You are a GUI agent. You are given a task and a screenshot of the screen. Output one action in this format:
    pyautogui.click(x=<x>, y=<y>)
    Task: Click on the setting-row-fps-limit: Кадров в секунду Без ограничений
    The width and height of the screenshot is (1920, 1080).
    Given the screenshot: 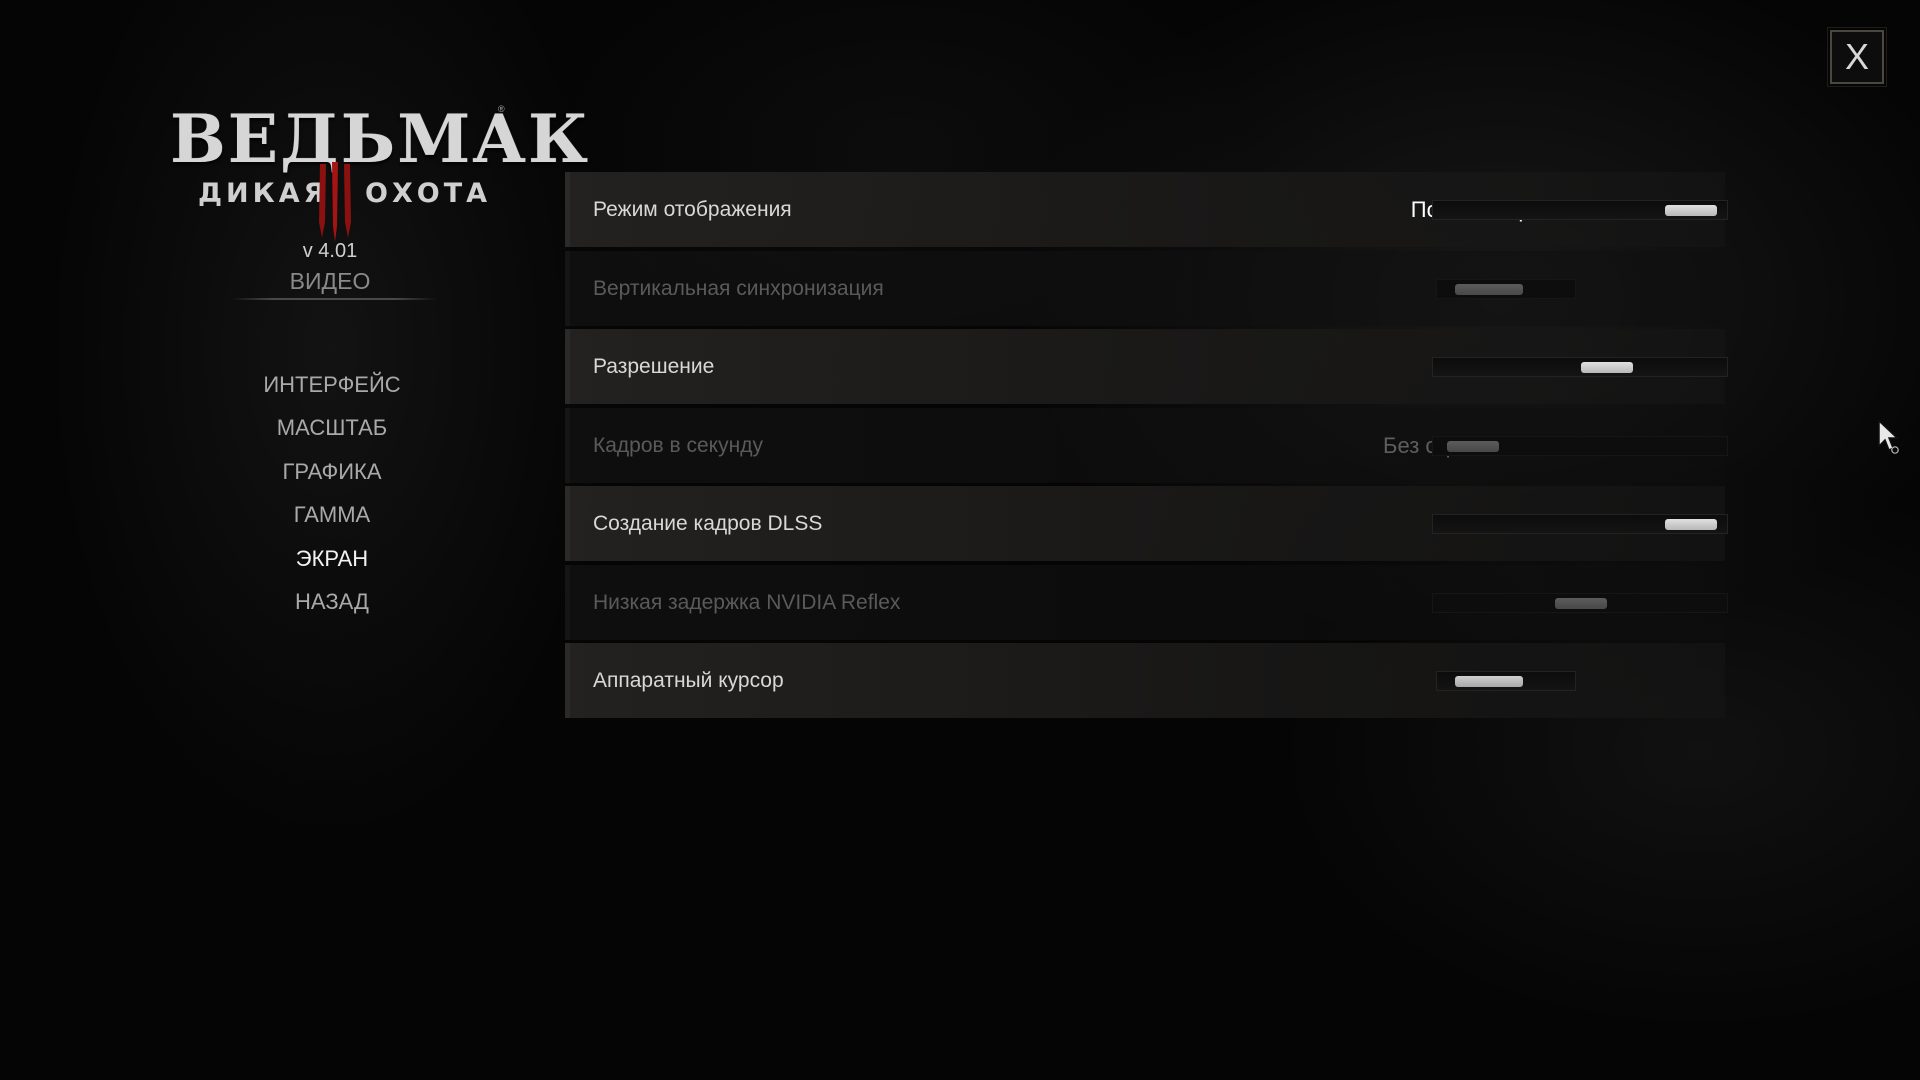 What is the action you would take?
    pyautogui.click(x=1146, y=445)
    